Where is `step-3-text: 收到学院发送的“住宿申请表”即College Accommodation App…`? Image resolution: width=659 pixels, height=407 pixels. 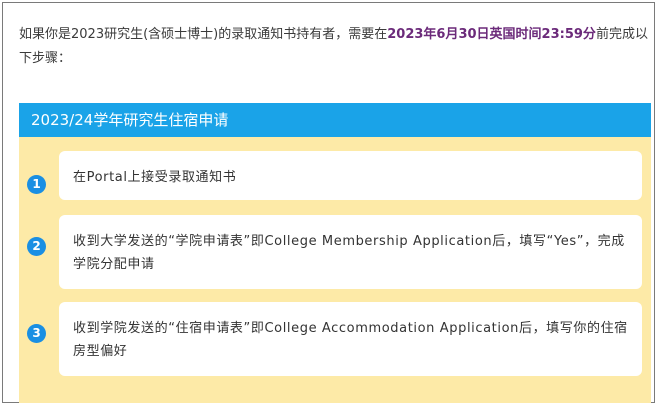
step-3-text: 收到学院发送的“住宿申请表”即College Accommodation App… is located at coordinates (350, 340).